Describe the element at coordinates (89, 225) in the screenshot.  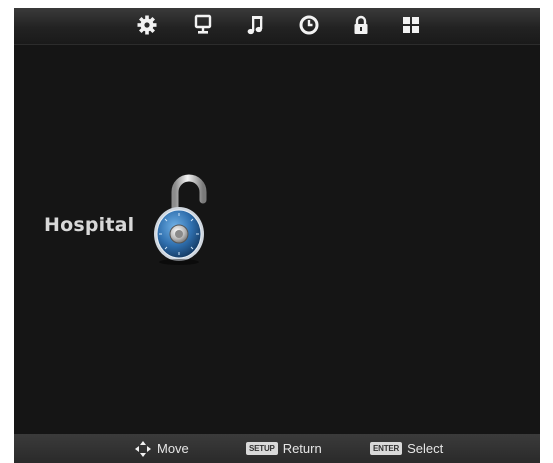
I see `menu-item-label: Hospital` at that location.